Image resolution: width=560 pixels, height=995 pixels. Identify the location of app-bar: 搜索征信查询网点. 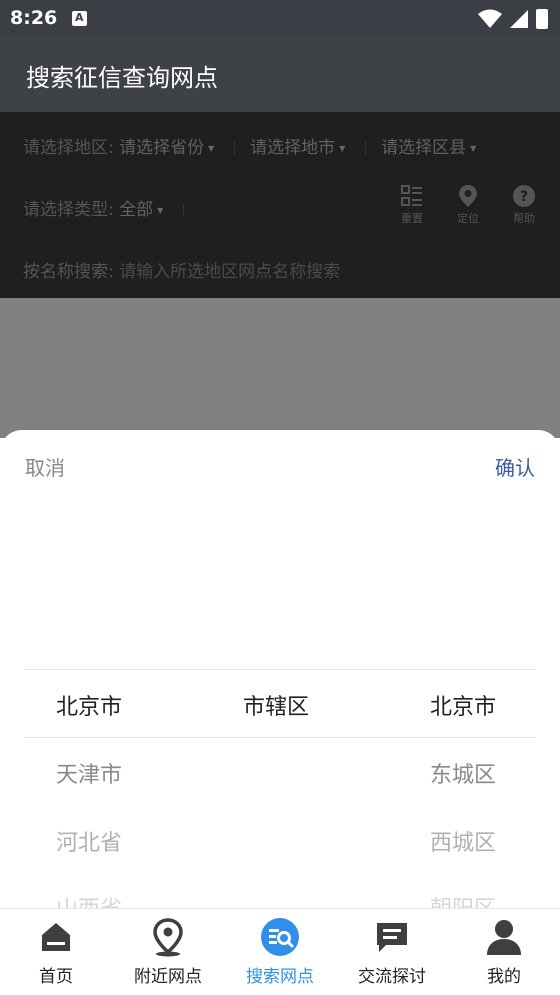
(280, 75).